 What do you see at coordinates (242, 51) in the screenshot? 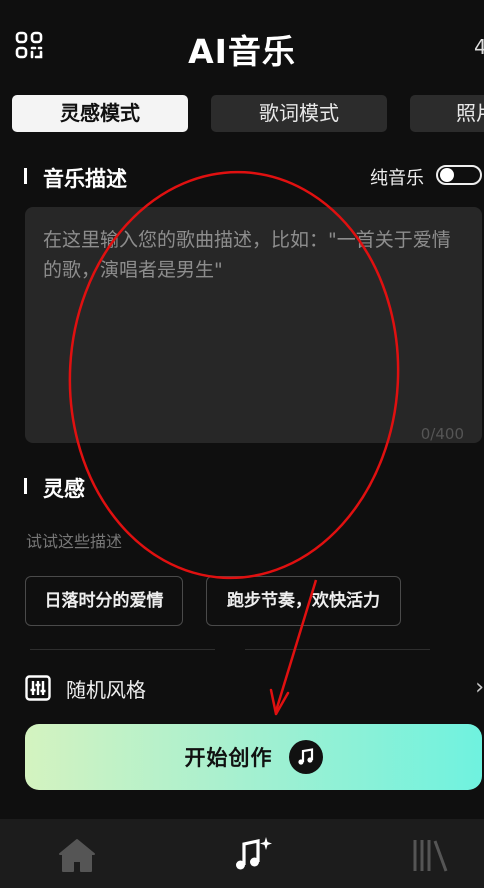
I see `page-title: AI音乐` at bounding box center [242, 51].